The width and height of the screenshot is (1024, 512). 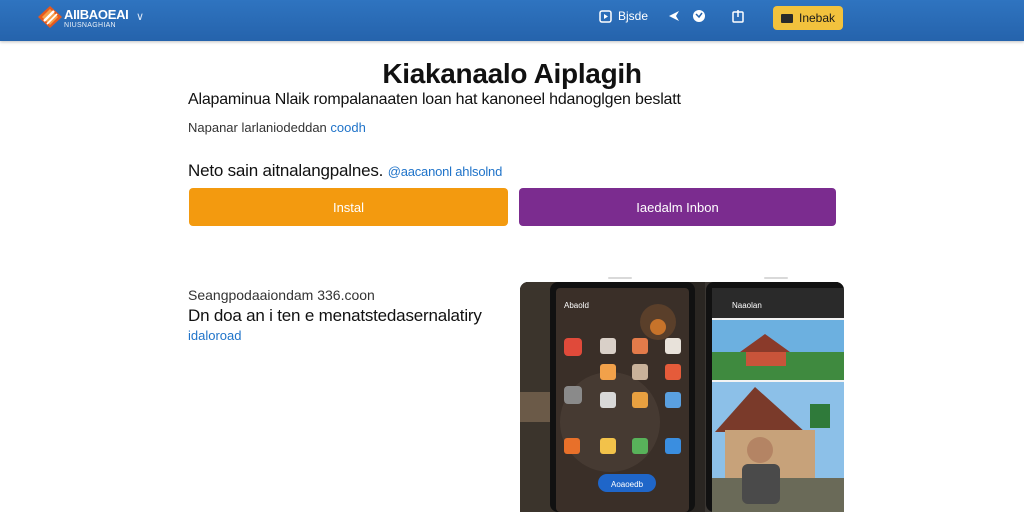 I want to click on page-title: Kiakanaalo Aiplagih, so click(x=512, y=73).